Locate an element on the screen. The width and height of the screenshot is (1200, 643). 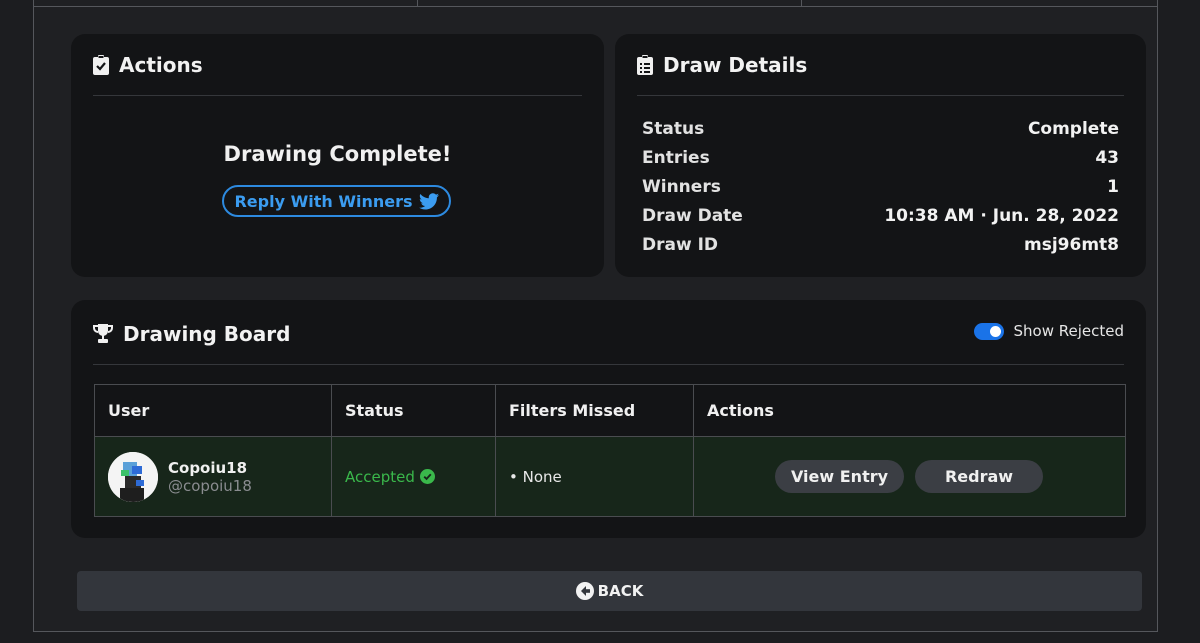
detail-key: Draw Date is located at coordinates (692, 215).